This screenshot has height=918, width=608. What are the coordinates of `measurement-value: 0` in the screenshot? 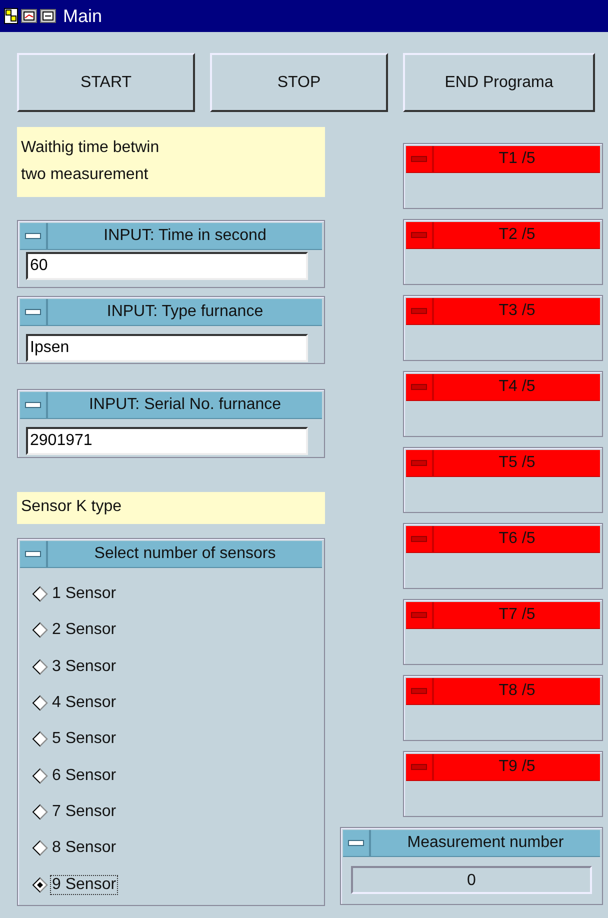 It's located at (471, 880).